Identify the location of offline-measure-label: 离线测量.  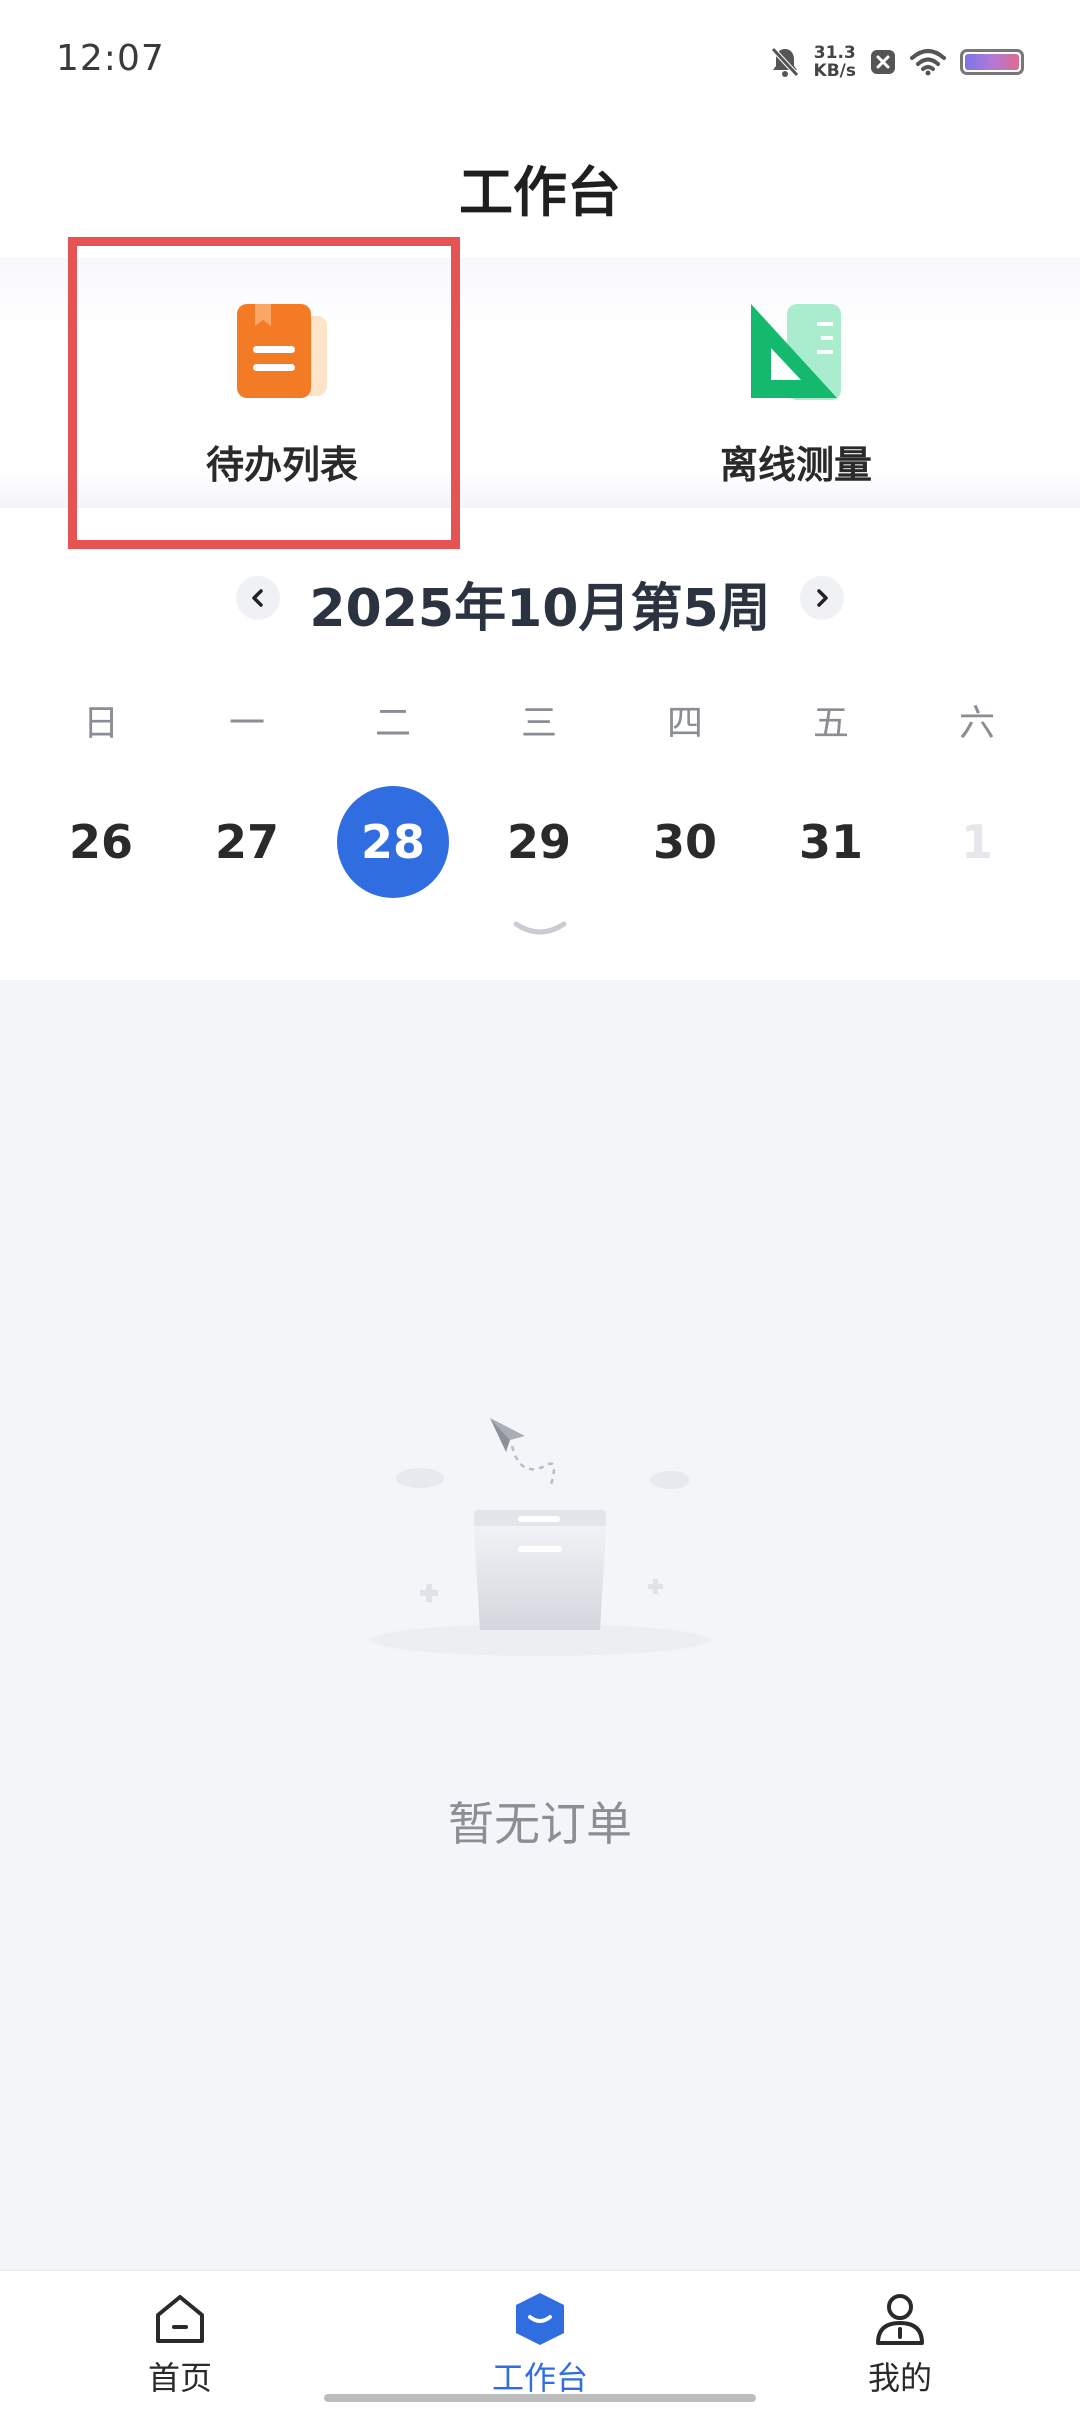
(795, 465).